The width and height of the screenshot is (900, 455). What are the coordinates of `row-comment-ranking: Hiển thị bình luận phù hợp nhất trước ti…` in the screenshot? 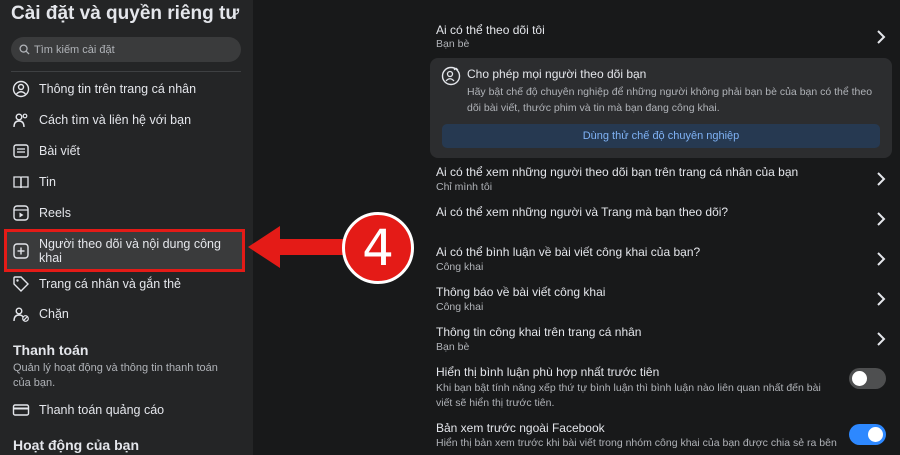 It's located at (660, 388).